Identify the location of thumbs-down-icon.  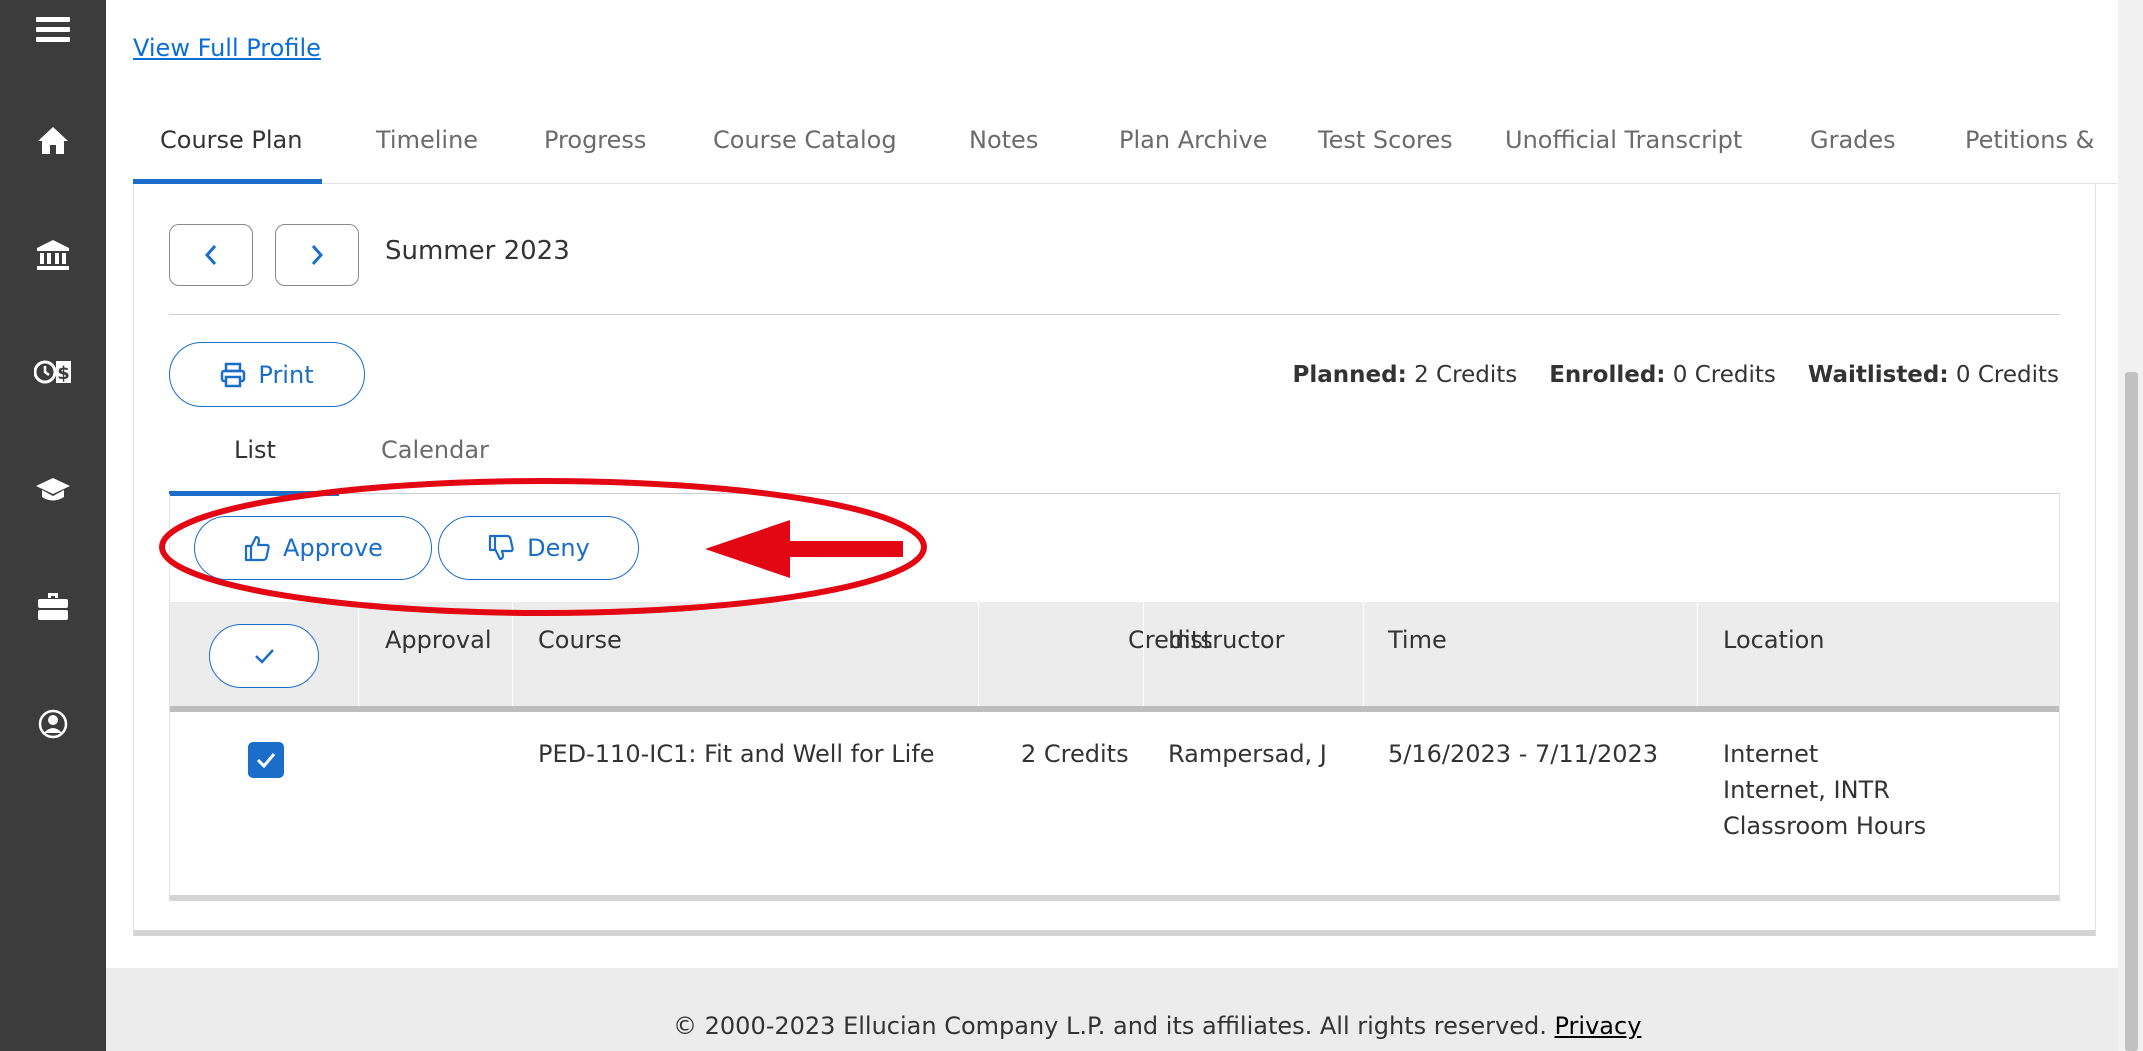
(501, 547).